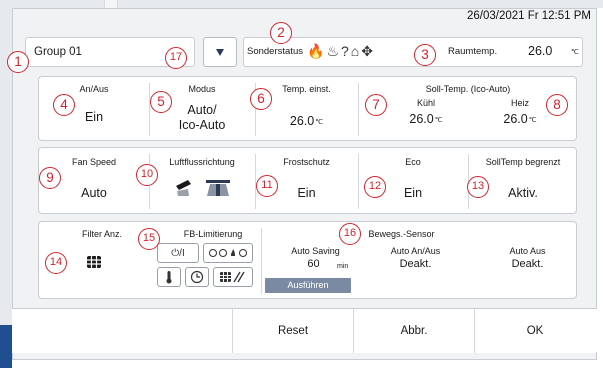 This screenshot has width=603, height=368. What do you see at coordinates (401, 234) in the screenshot?
I see `motion-sensor-label: Bewegs.-Sensor` at bounding box center [401, 234].